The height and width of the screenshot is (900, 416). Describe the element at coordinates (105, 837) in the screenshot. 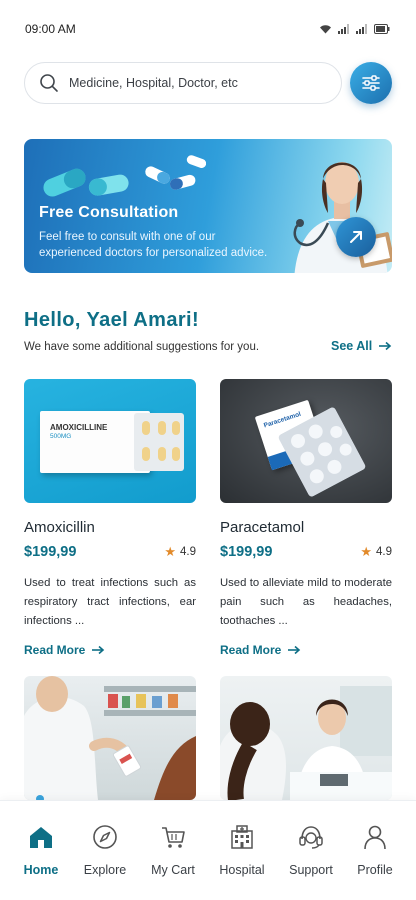

I see `compass-icon` at that location.